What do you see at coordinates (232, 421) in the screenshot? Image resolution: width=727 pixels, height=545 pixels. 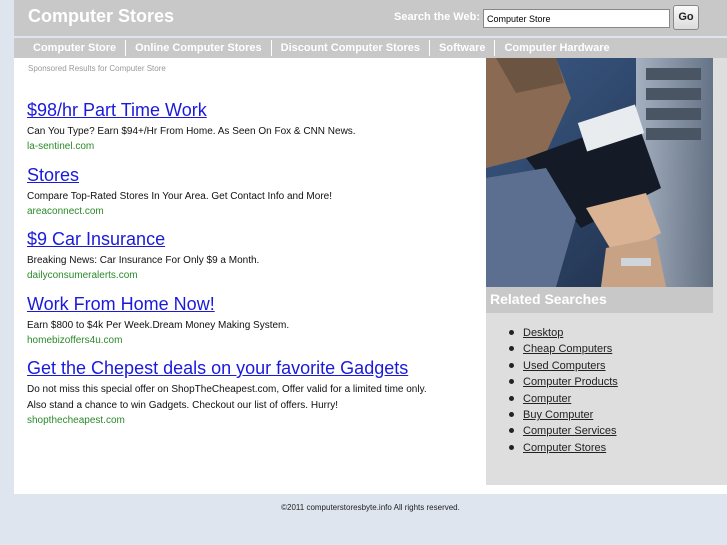 I see `ad-url: shopthecheapest.com` at bounding box center [232, 421].